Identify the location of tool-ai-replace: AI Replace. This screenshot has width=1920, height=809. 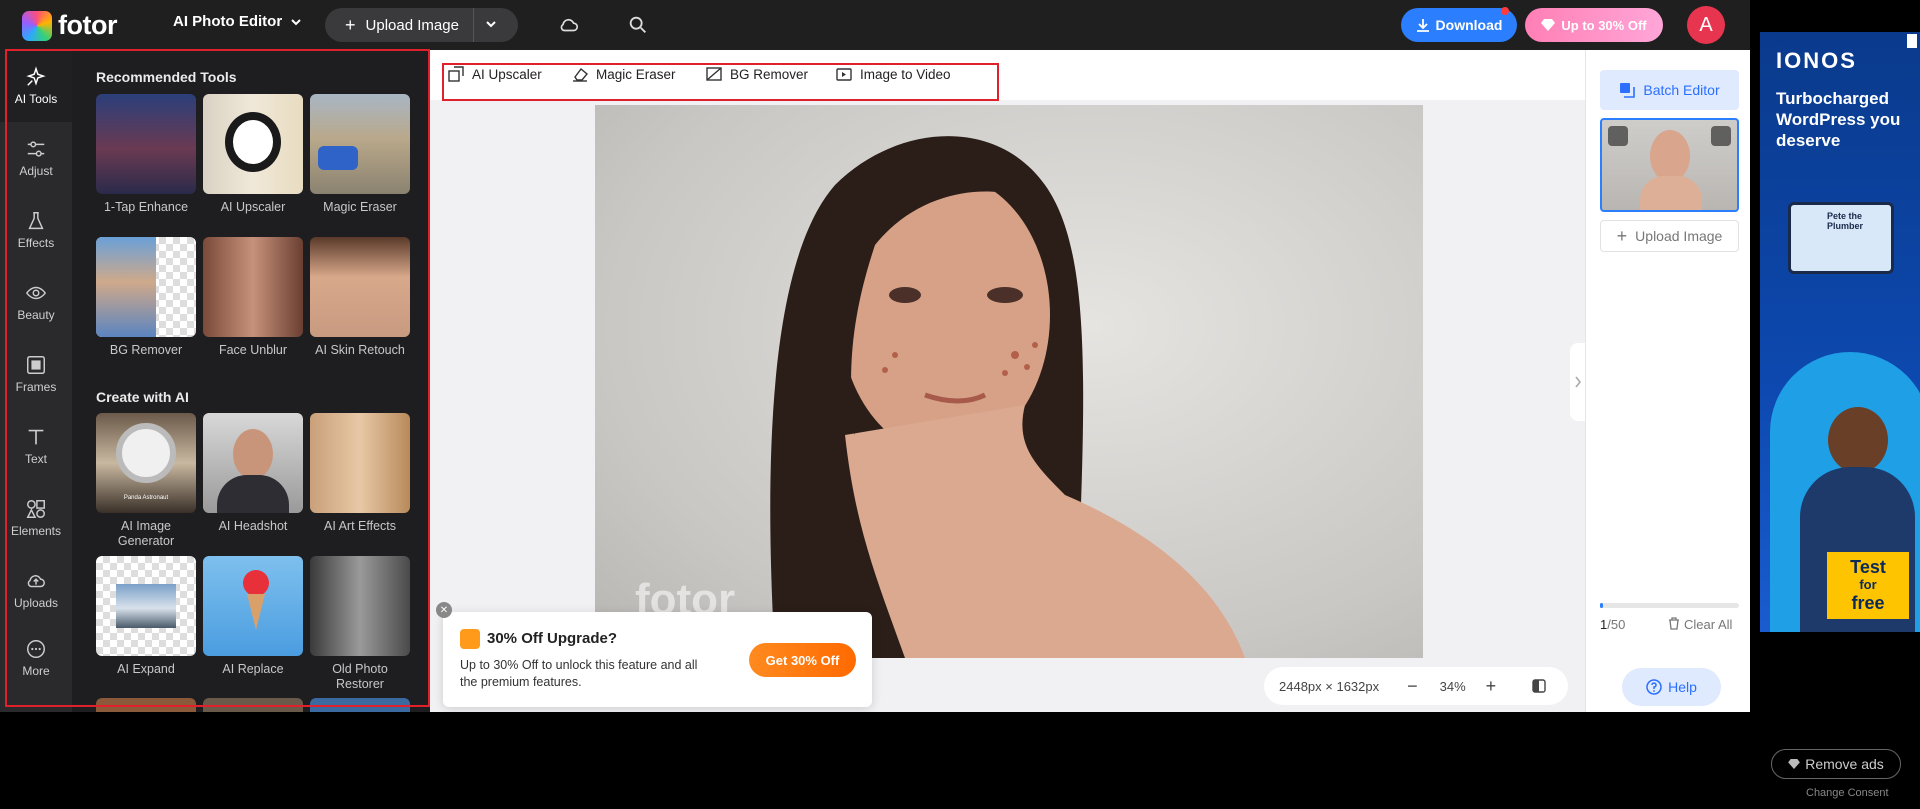
(253, 616).